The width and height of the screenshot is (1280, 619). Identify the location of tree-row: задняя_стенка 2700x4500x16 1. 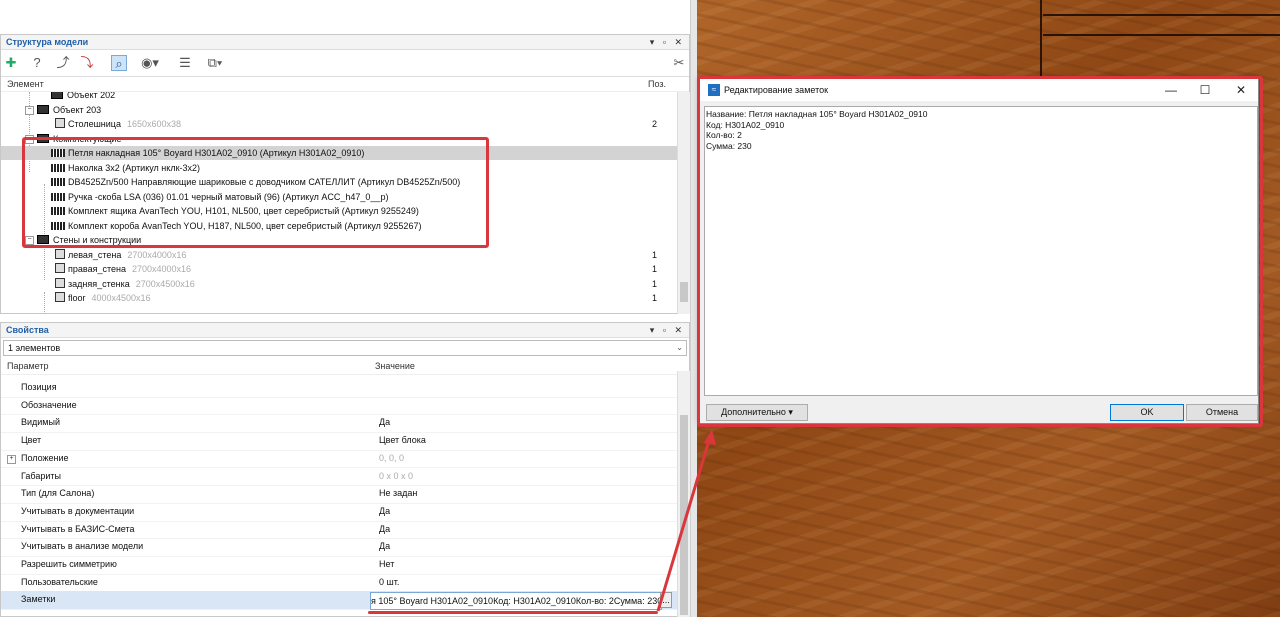
(339, 284).